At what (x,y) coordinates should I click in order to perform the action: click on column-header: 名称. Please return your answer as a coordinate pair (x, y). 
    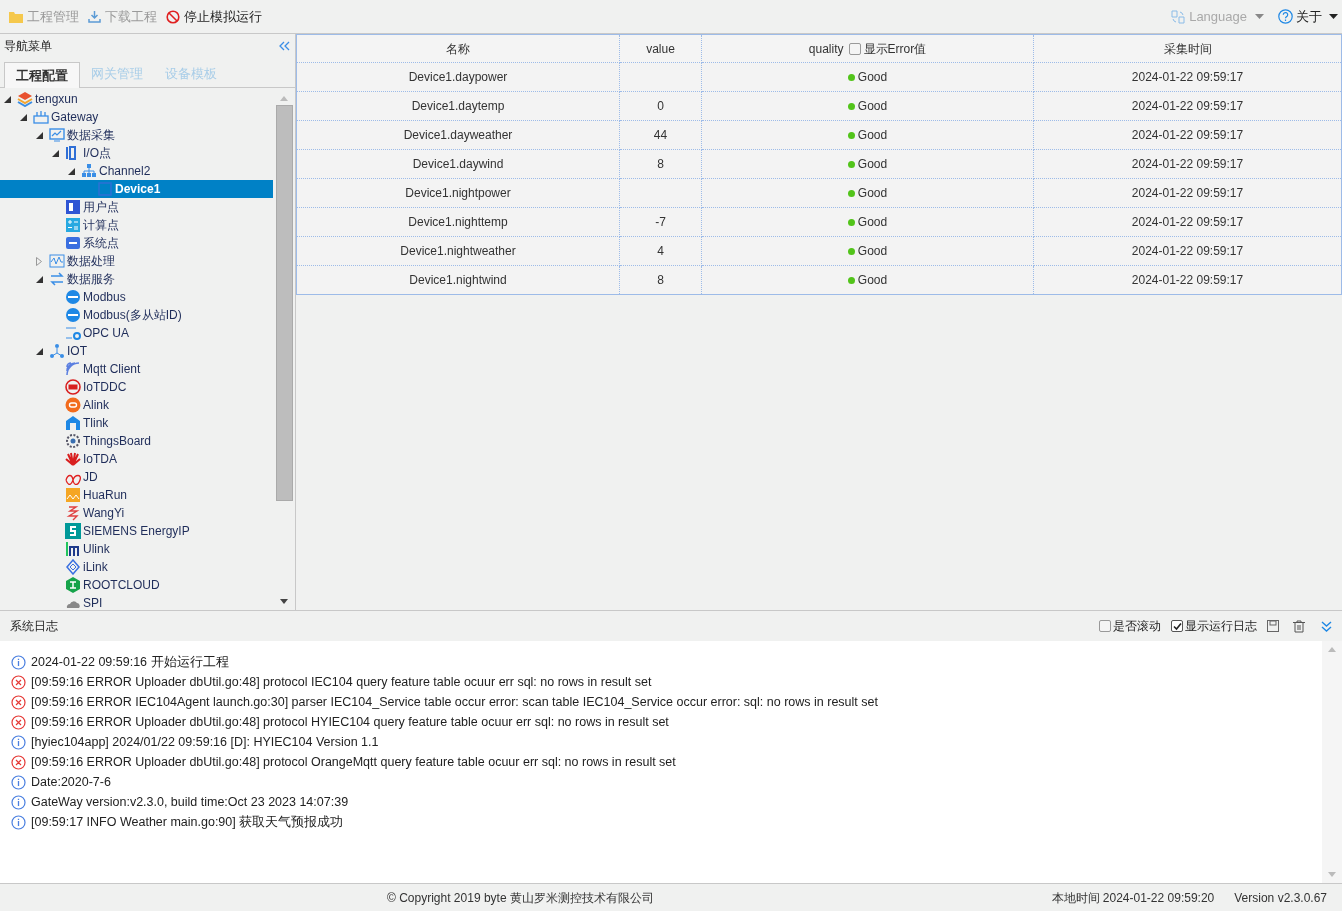
    Looking at the image, I should click on (458, 48).